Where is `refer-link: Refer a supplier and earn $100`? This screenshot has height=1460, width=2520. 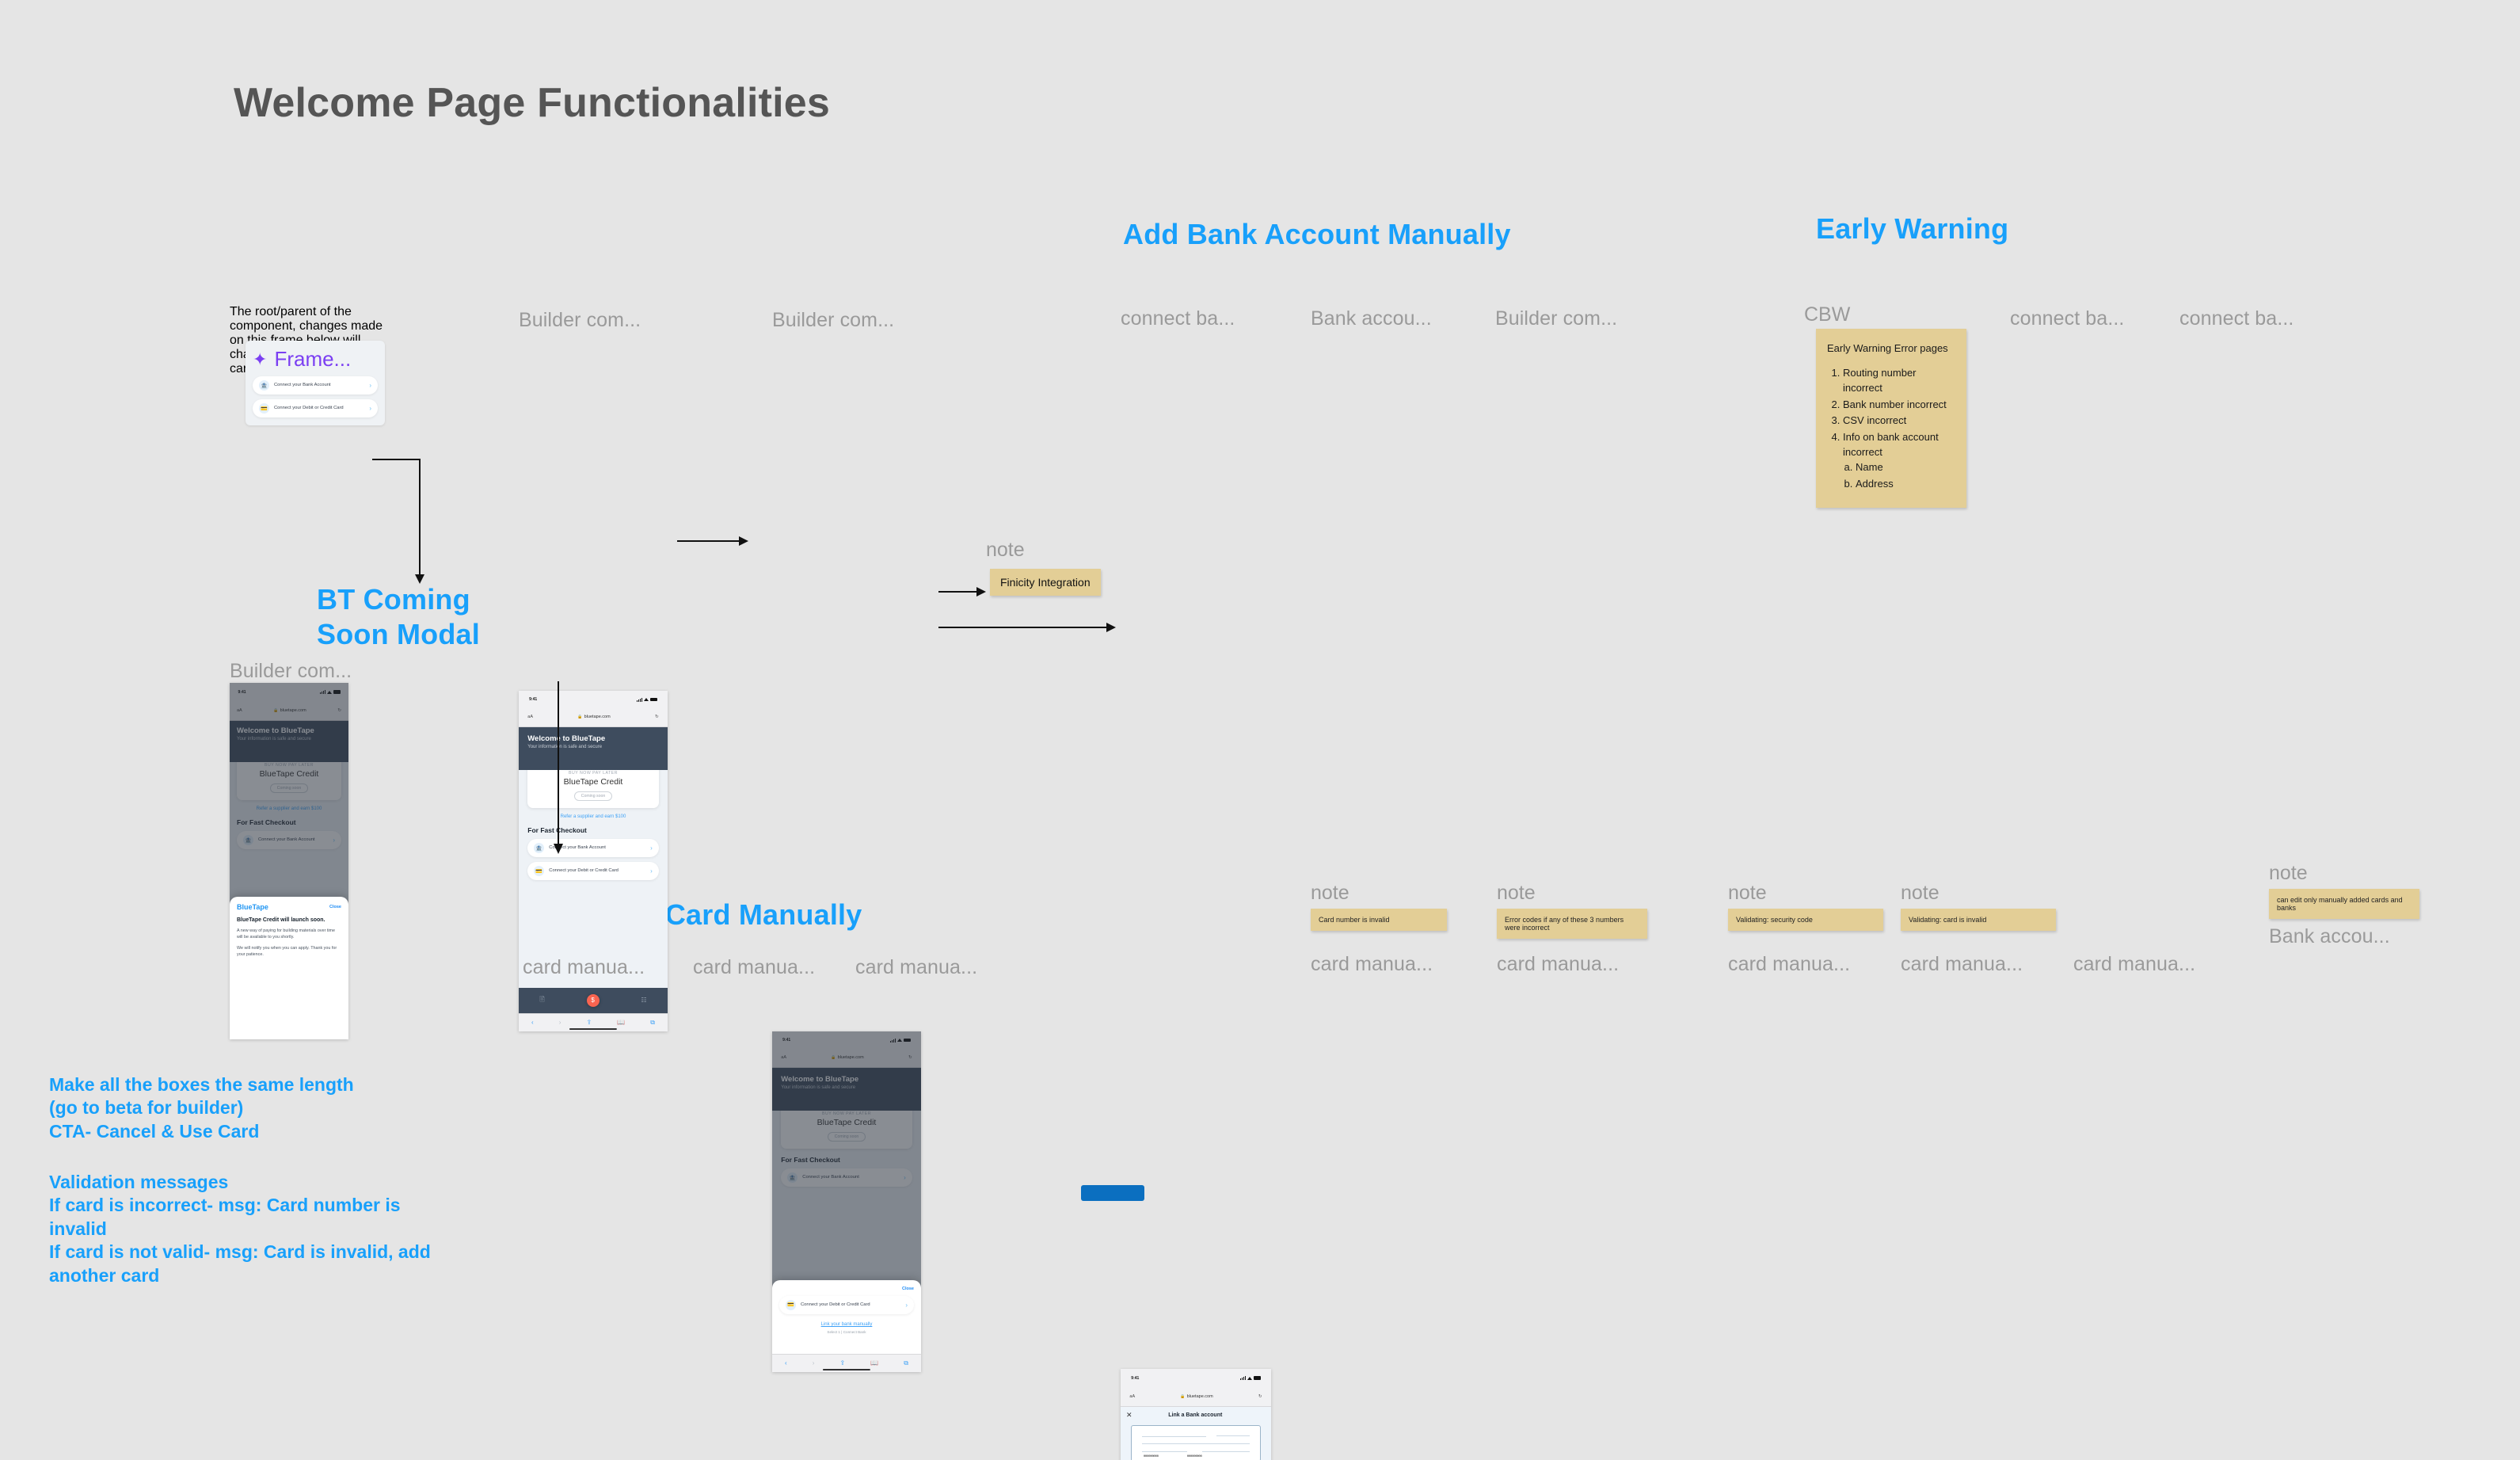
refer-link: Refer a supplier and earn $100 is located at coordinates (592, 816).